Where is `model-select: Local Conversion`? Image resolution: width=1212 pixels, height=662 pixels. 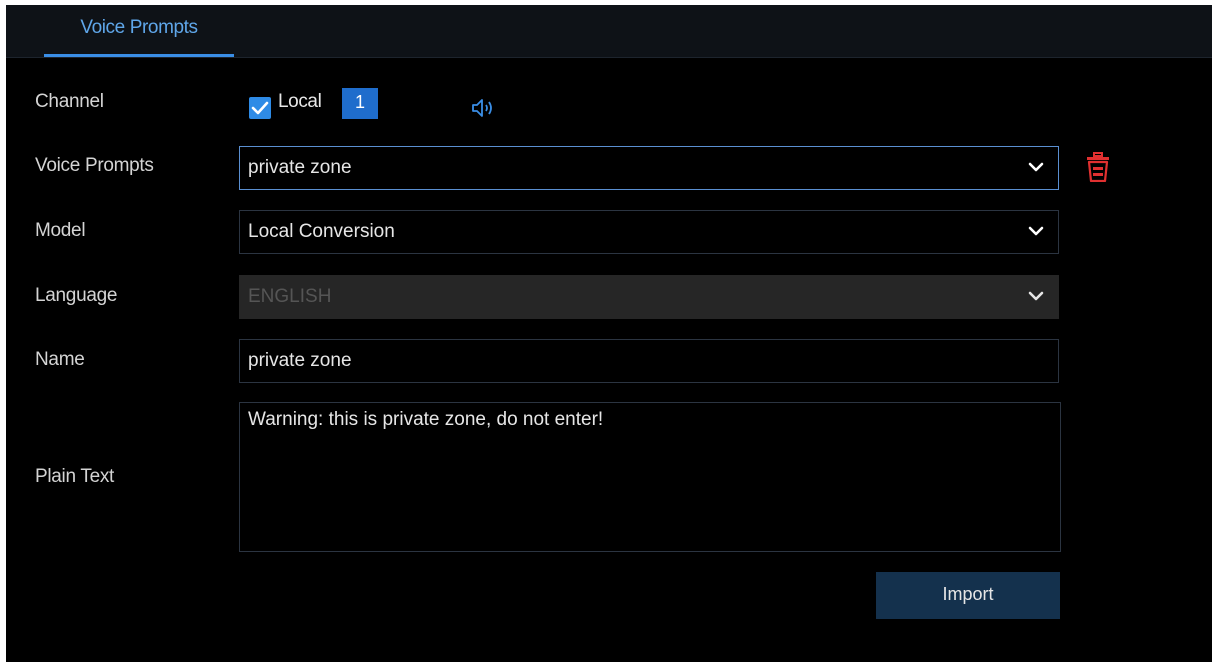
model-select: Local Conversion is located at coordinates (649, 232).